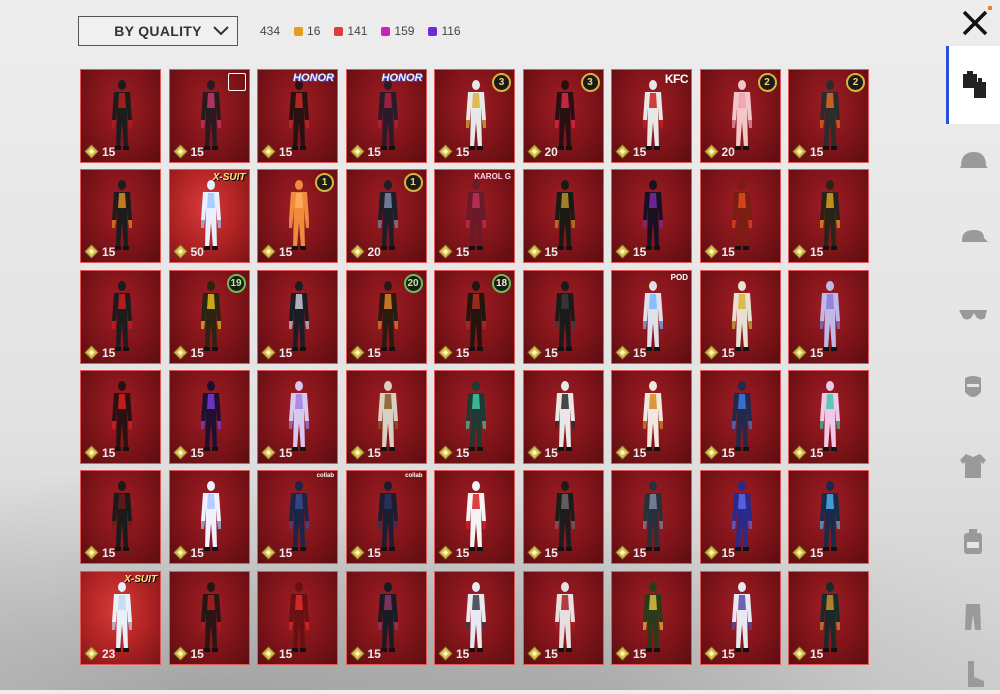 This screenshot has width=1000, height=694. I want to click on sidebar-tab-glasses, so click(973, 313).